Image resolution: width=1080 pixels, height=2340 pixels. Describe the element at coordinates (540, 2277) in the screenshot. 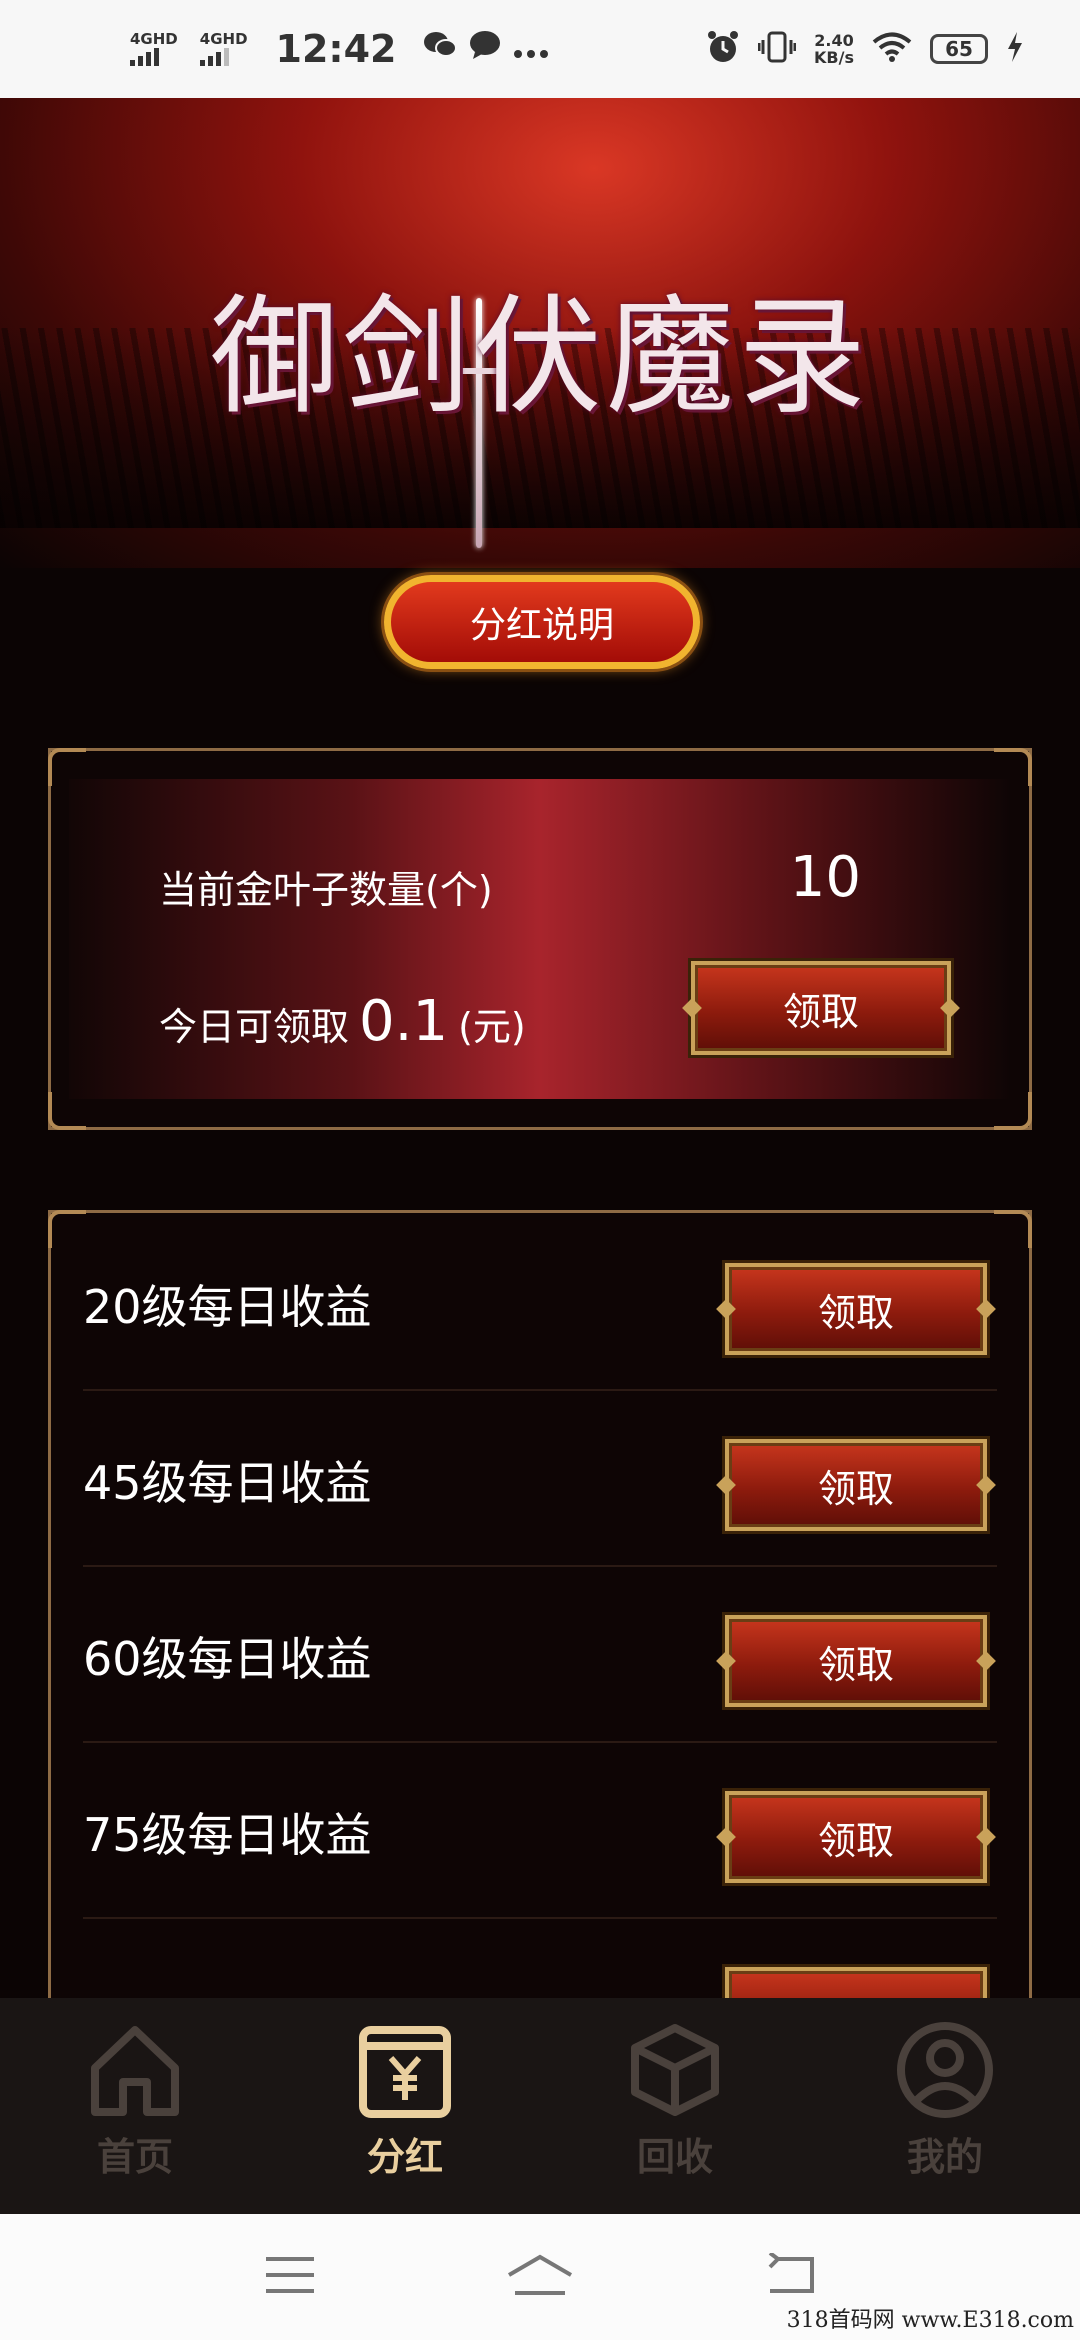

I see `home-nav-icon` at that location.